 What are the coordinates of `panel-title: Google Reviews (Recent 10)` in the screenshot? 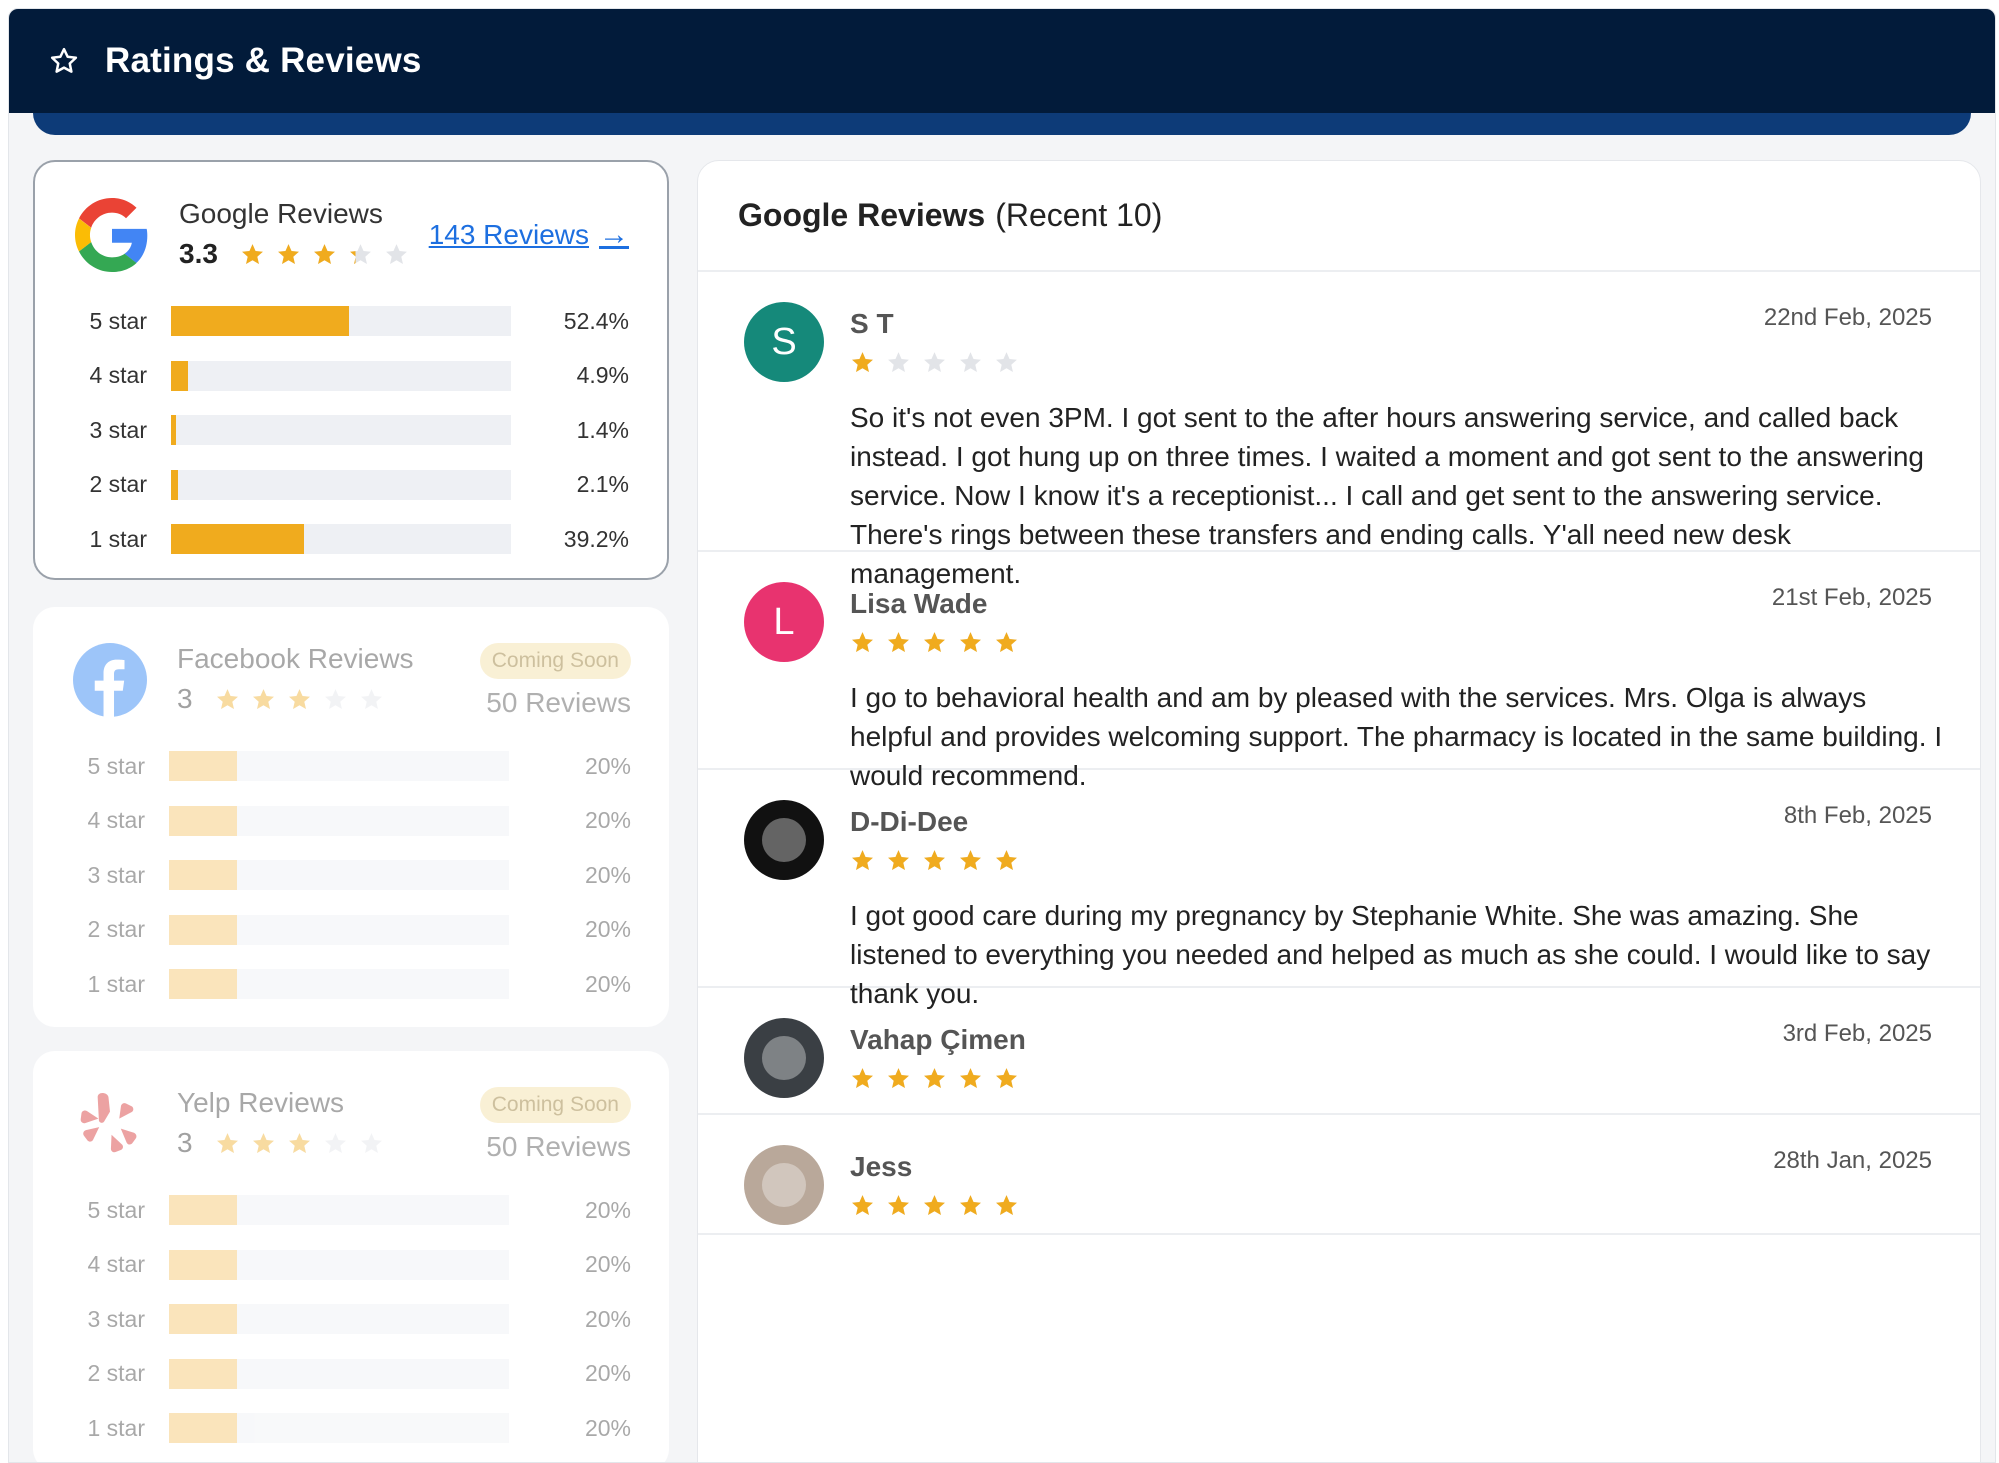 It's located at (1339, 216).